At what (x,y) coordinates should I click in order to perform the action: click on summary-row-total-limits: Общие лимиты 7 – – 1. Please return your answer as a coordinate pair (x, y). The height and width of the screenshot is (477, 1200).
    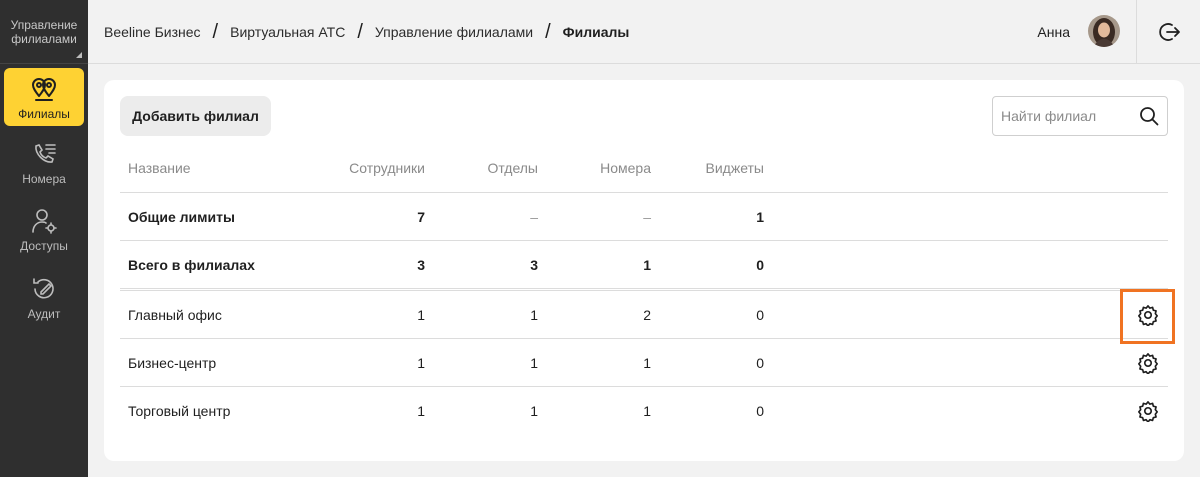
    Looking at the image, I should click on (644, 217).